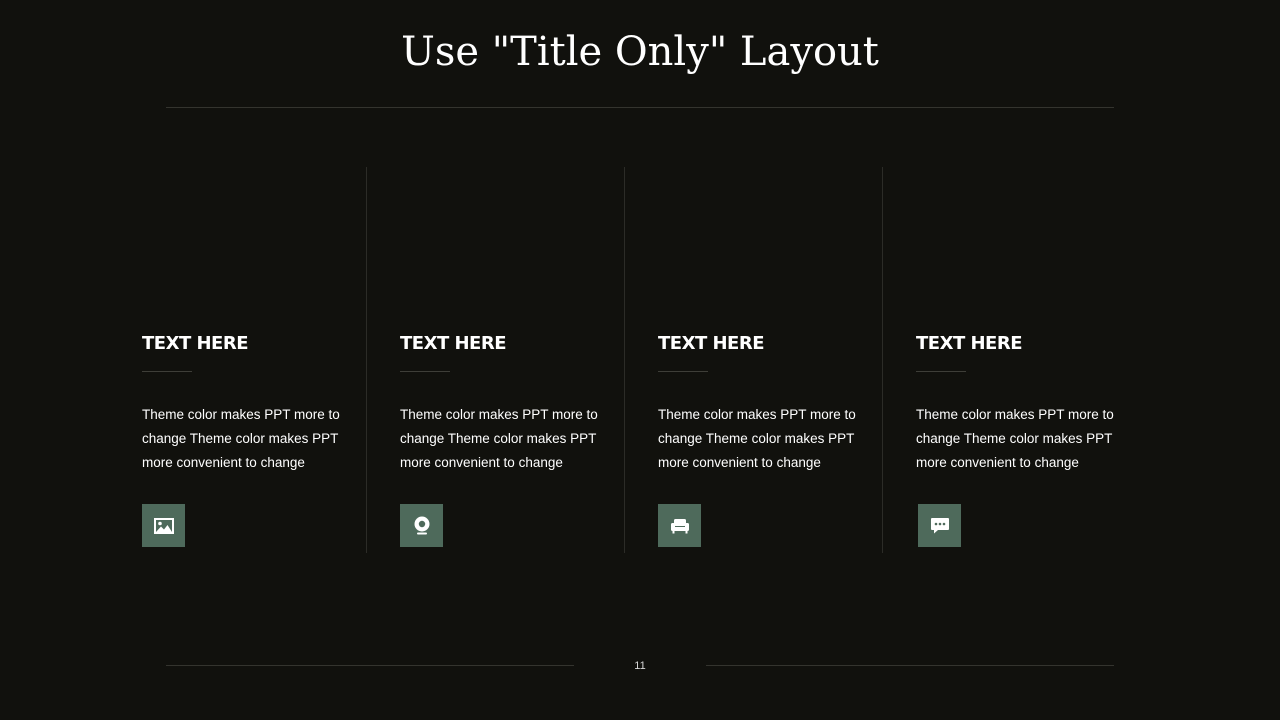 This screenshot has height=720, width=1280. What do you see at coordinates (640, 666) in the screenshot?
I see `page-number: 11` at bounding box center [640, 666].